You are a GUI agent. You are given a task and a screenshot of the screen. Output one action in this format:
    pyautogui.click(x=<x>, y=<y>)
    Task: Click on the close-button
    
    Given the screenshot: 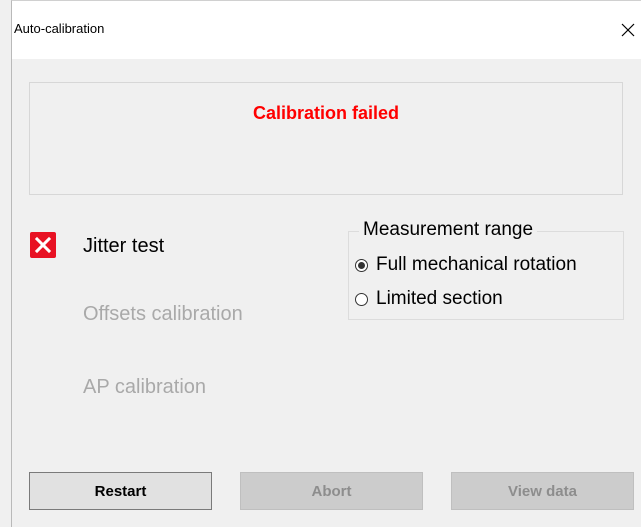 What is the action you would take?
    pyautogui.click(x=628, y=30)
    